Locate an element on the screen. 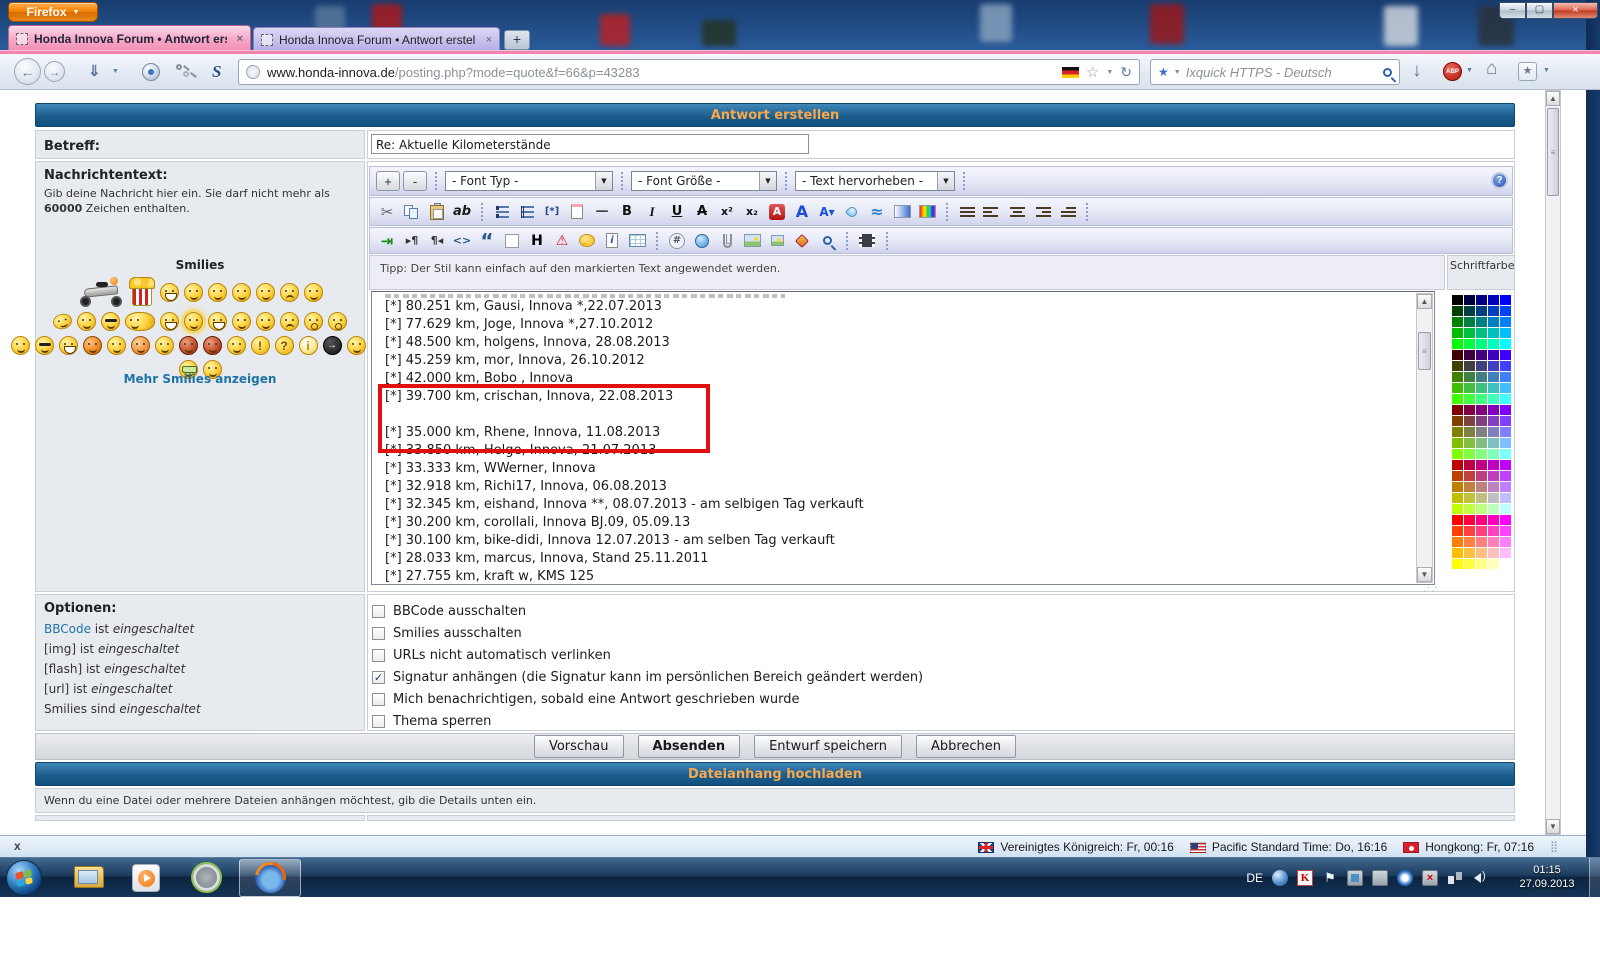  search-engine-icon: ★ is located at coordinates (1163, 72).